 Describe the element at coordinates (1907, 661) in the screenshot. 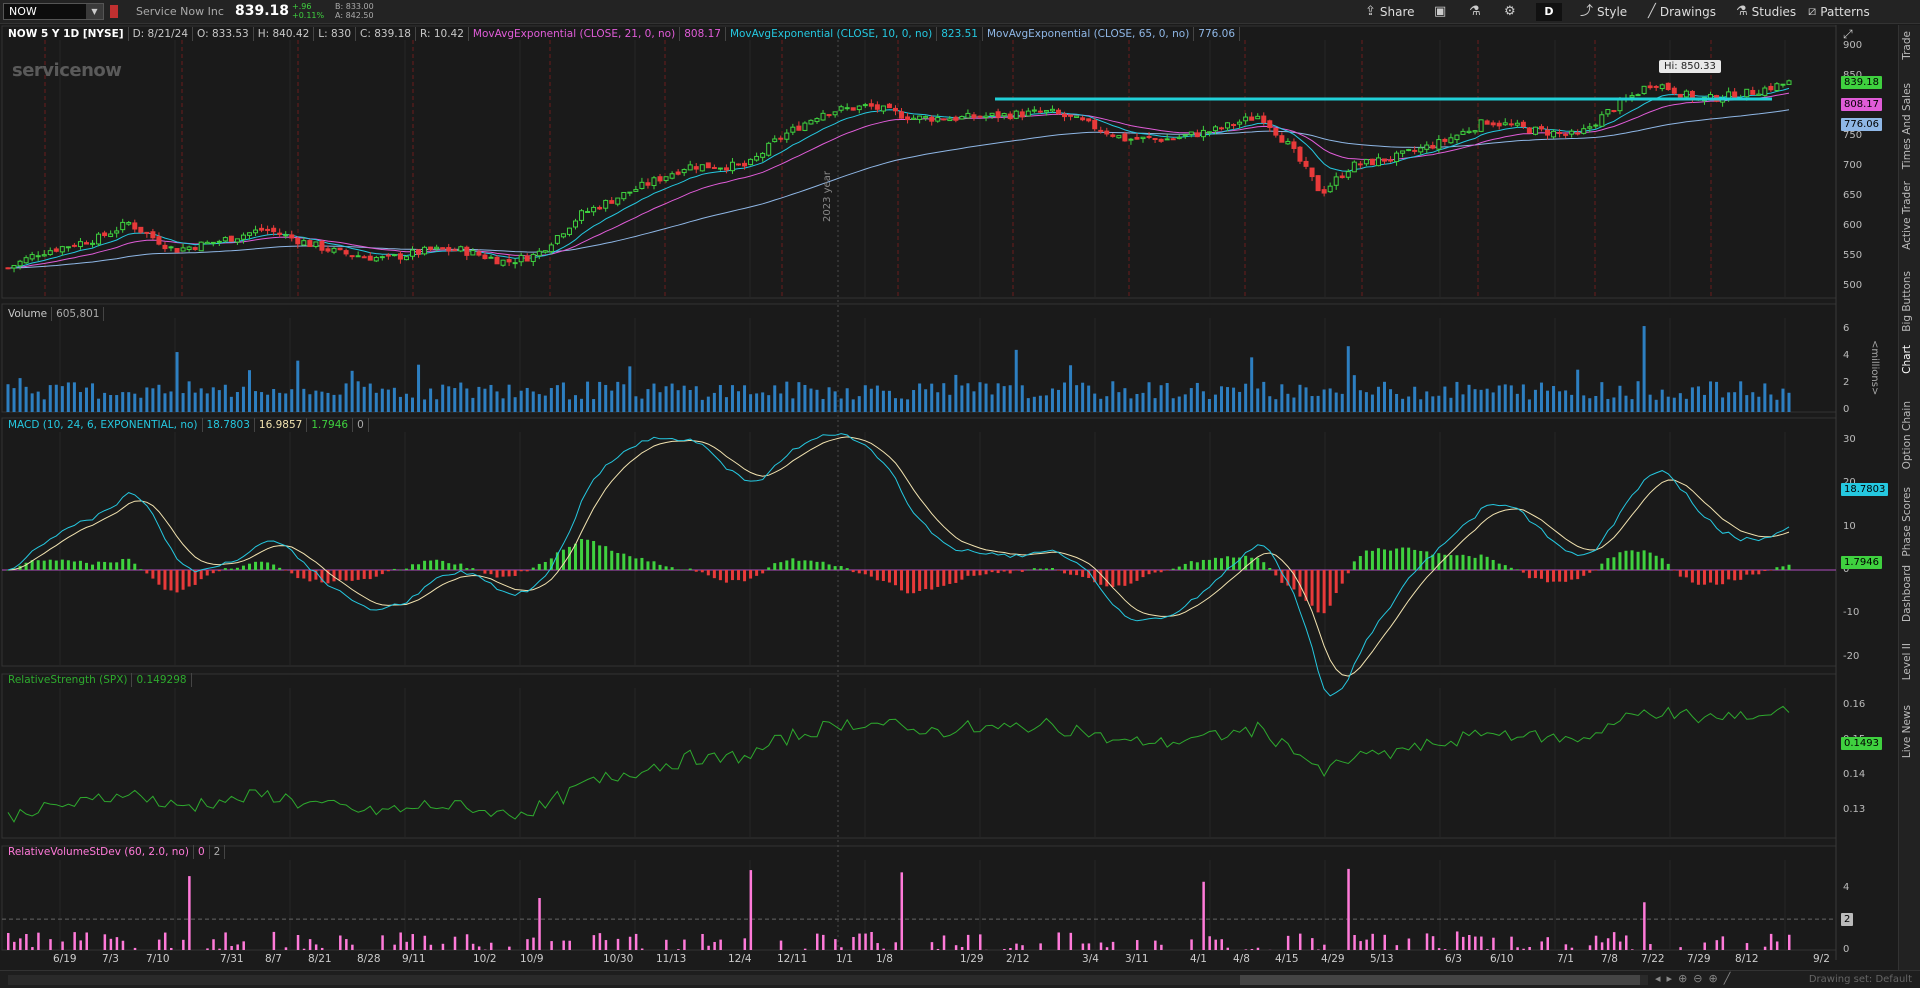

I see `sidebar-tab-level-ii: Level II` at that location.